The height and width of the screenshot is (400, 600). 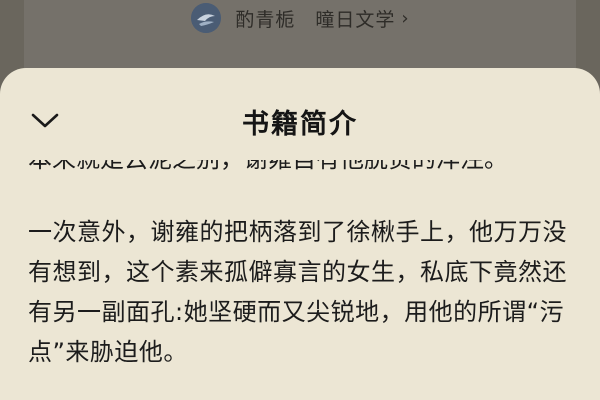 I want to click on author-name: 酌青栀, so click(x=265, y=19).